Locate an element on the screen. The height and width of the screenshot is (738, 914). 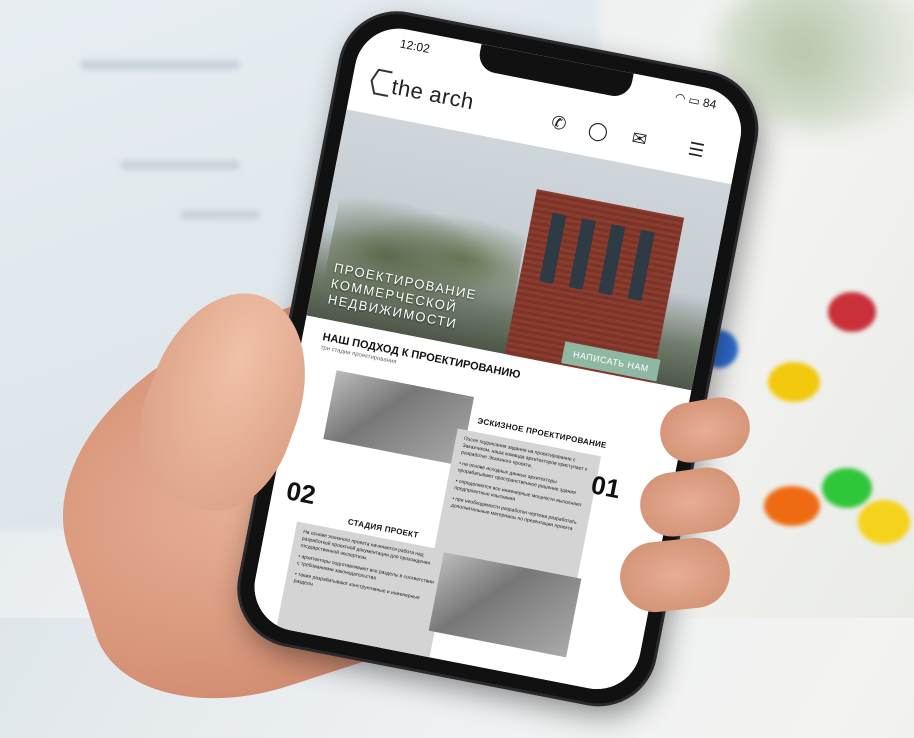
wifi-icon: ◠ is located at coordinates (680, 97).